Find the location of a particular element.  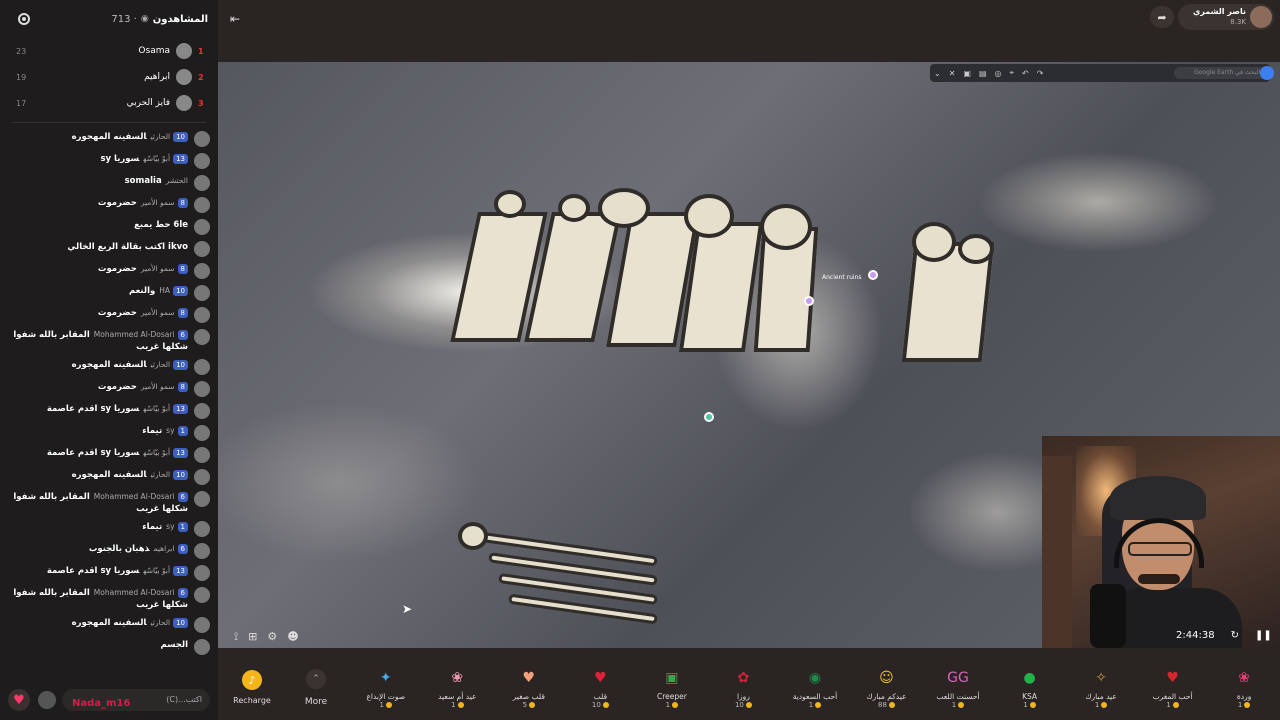

gift-item: ♥ قلب صغير 5 is located at coordinates (529, 688).